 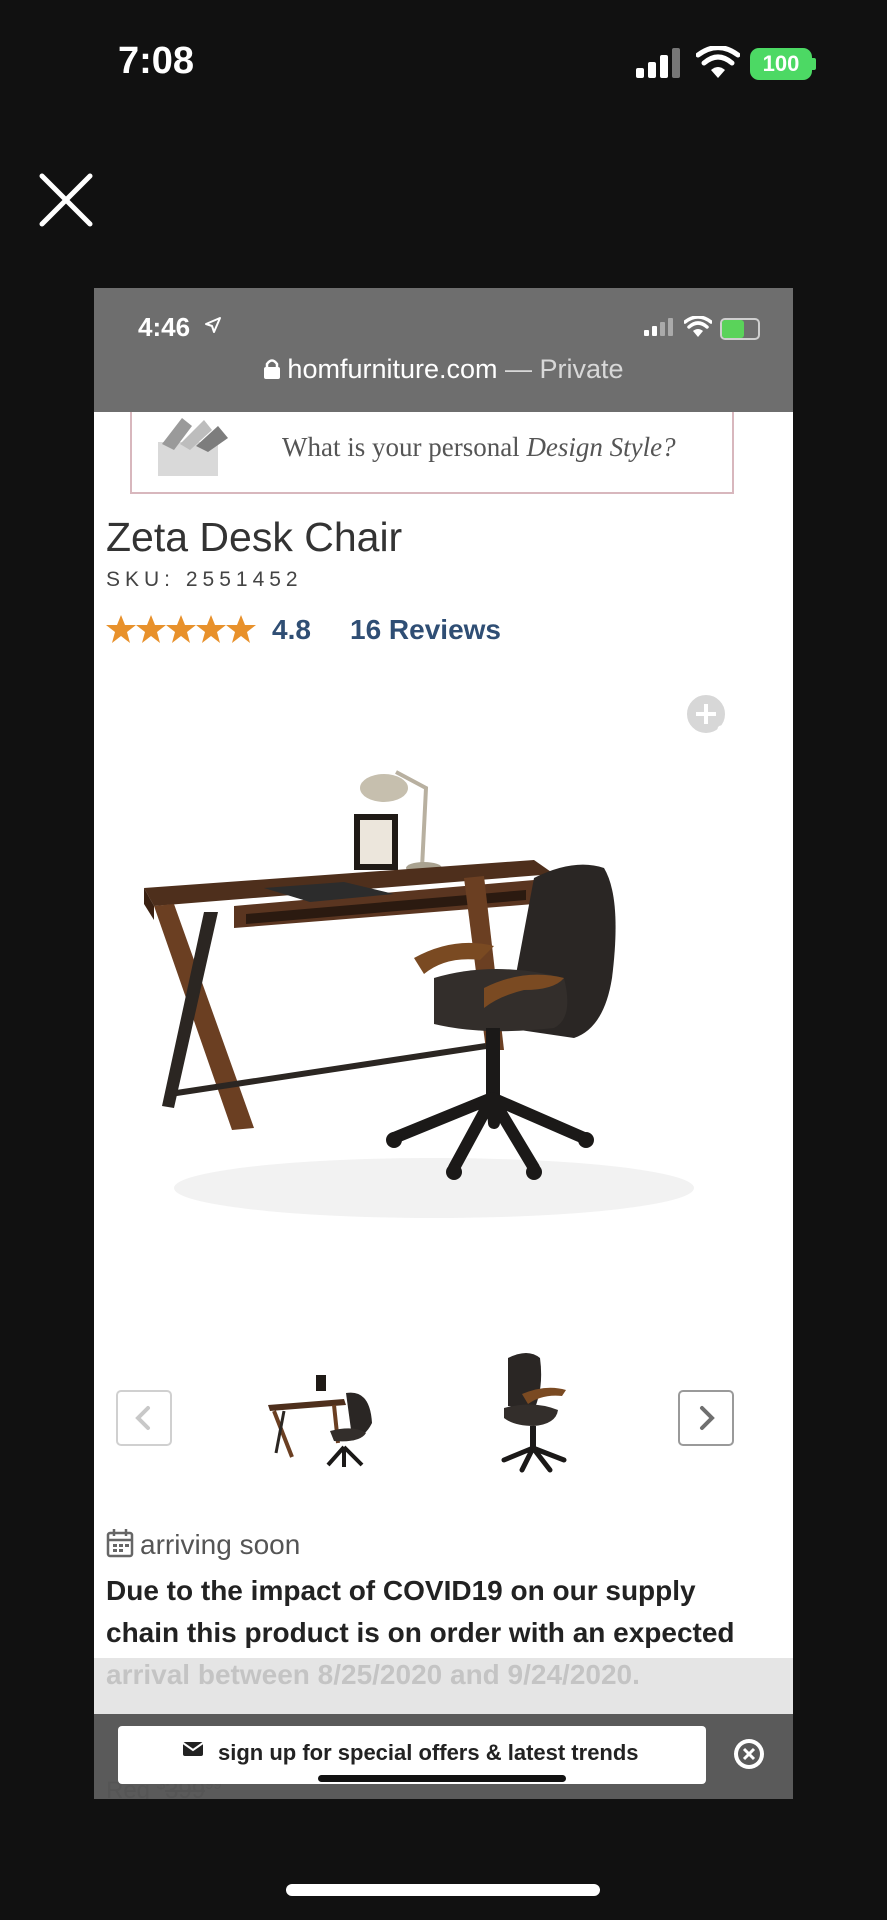 I want to click on carousel-prev-button, so click(x=144, y=1418).